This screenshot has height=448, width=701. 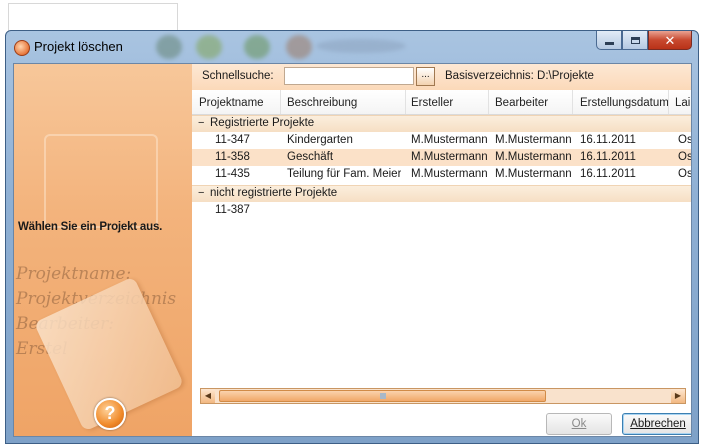 What do you see at coordinates (101, 181) in the screenshot?
I see `decorative-frame` at bounding box center [101, 181].